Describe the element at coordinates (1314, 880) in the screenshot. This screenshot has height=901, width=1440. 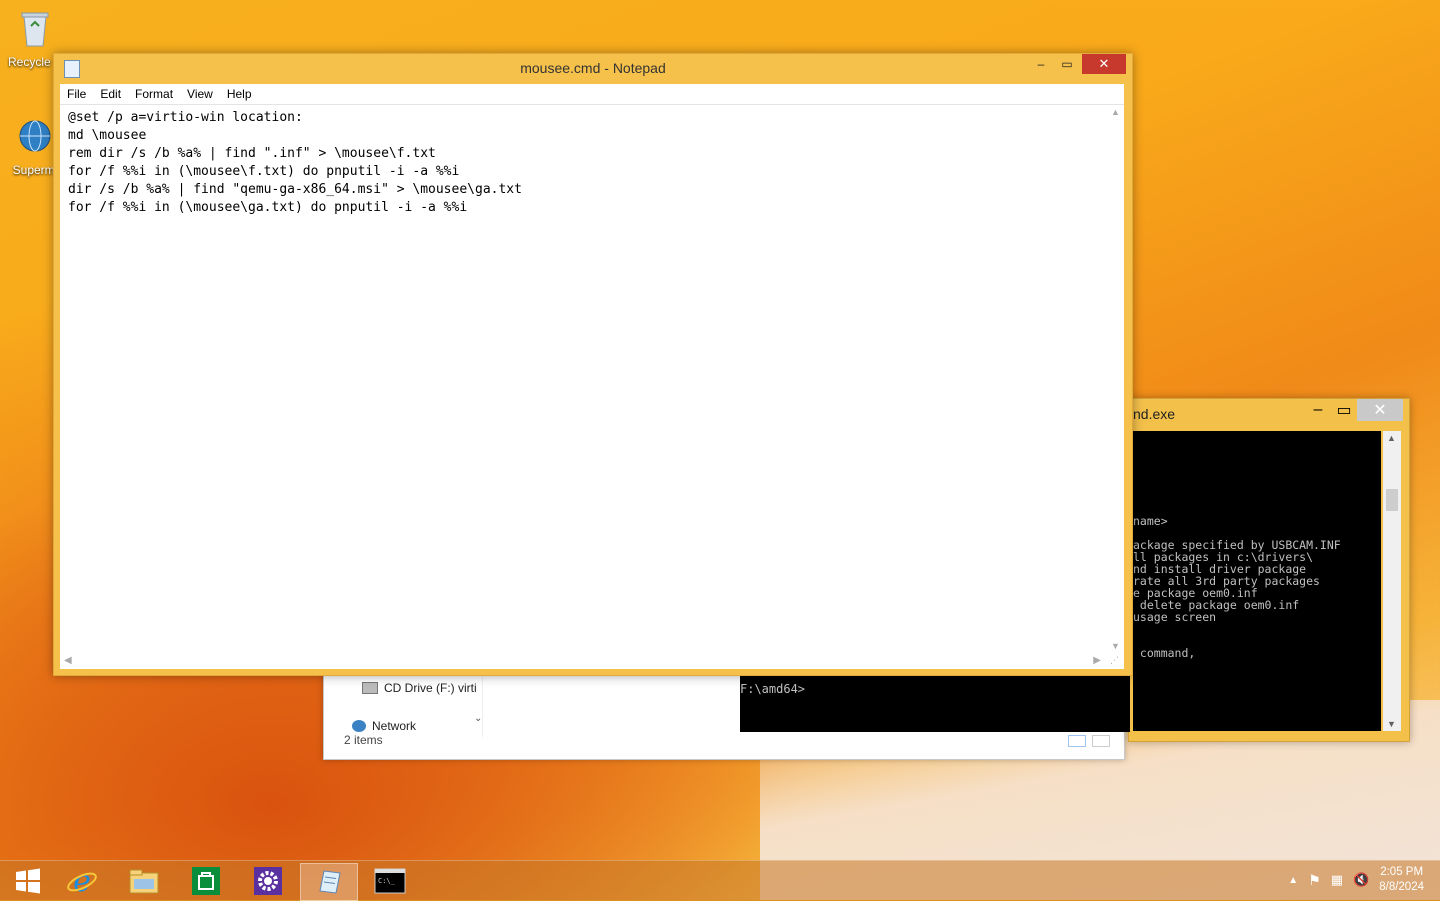
I see `flag-icon: ⚑` at that location.